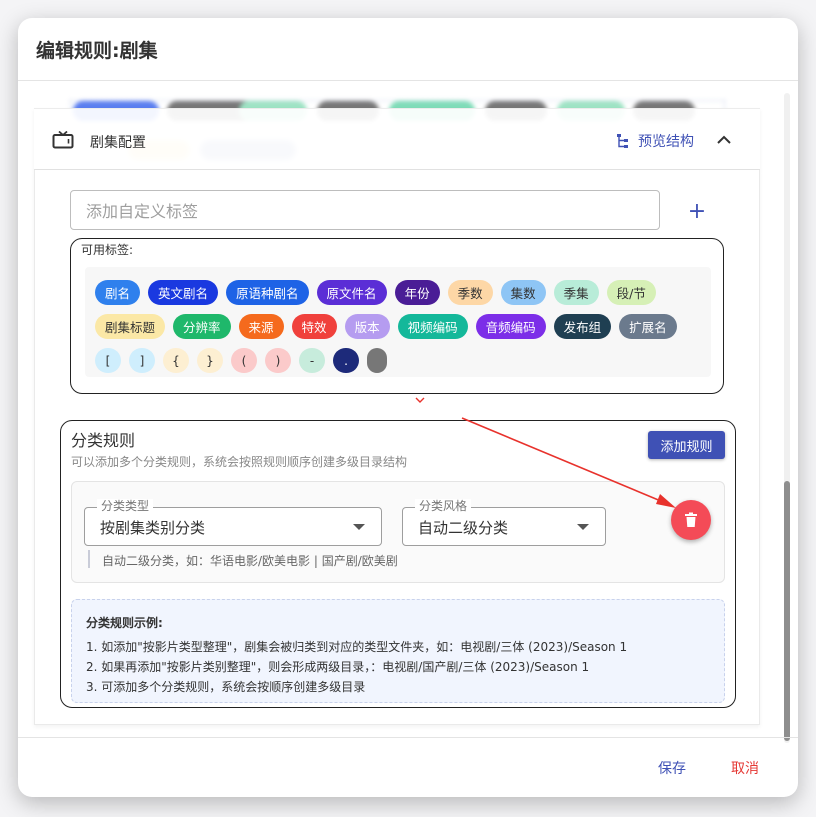 The image size is (816, 817). Describe the element at coordinates (239, 462) in the screenshot. I see `classification-subtitle: 可以添加多个分类规则，系统会按照规则顺序创建多级目录结构` at that location.